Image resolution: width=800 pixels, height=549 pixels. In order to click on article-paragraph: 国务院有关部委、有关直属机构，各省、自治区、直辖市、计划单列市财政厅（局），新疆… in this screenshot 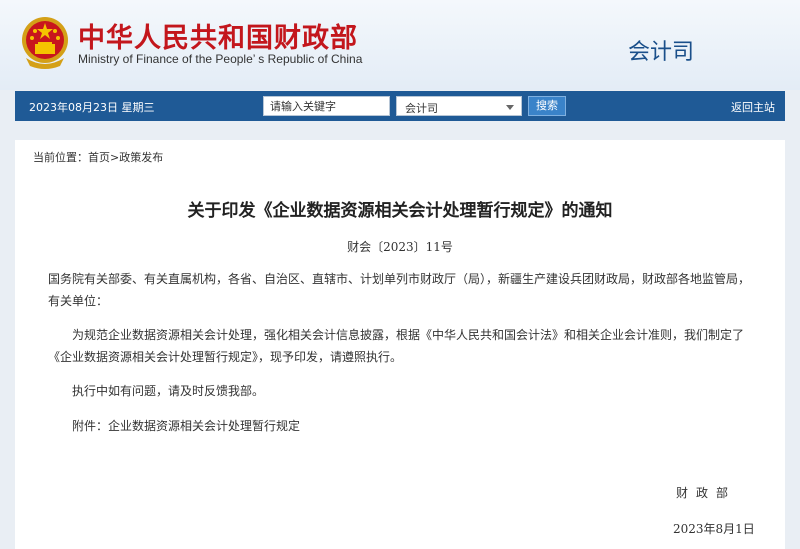, I will do `click(399, 290)`.